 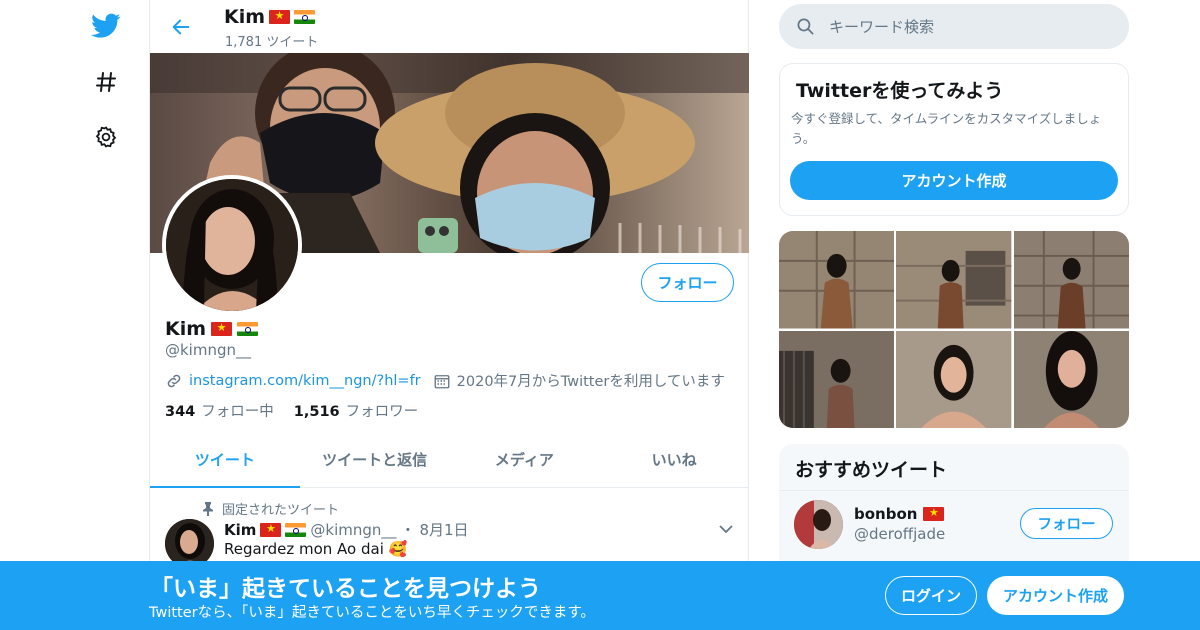 What do you see at coordinates (208, 508) in the screenshot?
I see `pin-icon` at bounding box center [208, 508].